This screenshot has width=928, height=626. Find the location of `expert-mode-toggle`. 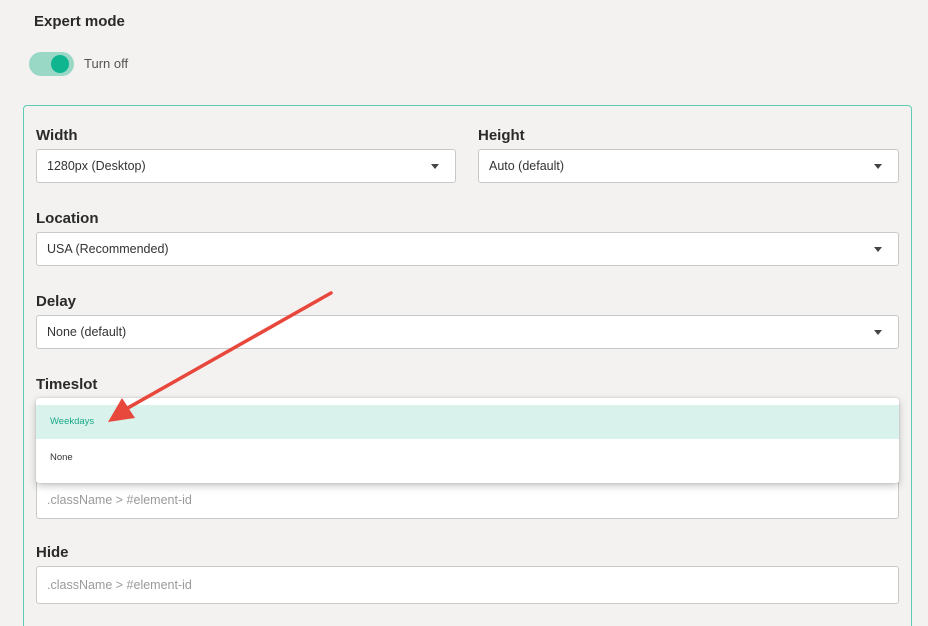

expert-mode-toggle is located at coordinates (51, 64).